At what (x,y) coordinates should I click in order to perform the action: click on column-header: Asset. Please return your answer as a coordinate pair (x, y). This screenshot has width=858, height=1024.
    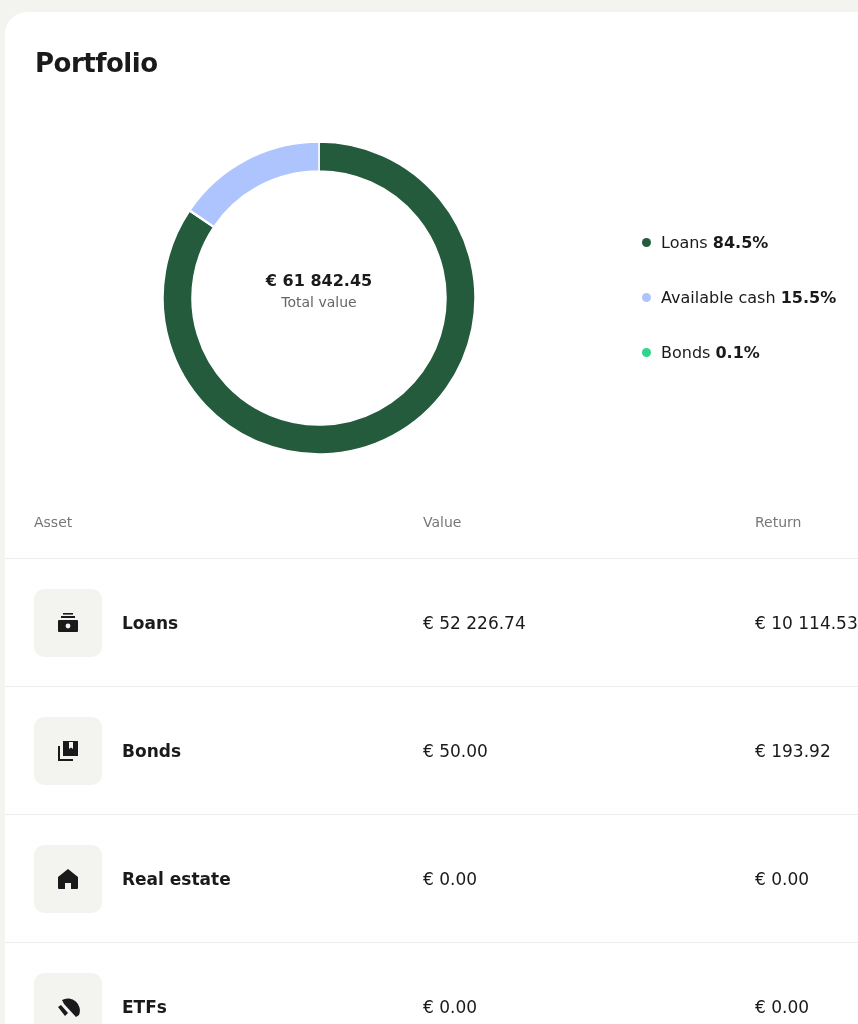
    Looking at the image, I should click on (53, 522).